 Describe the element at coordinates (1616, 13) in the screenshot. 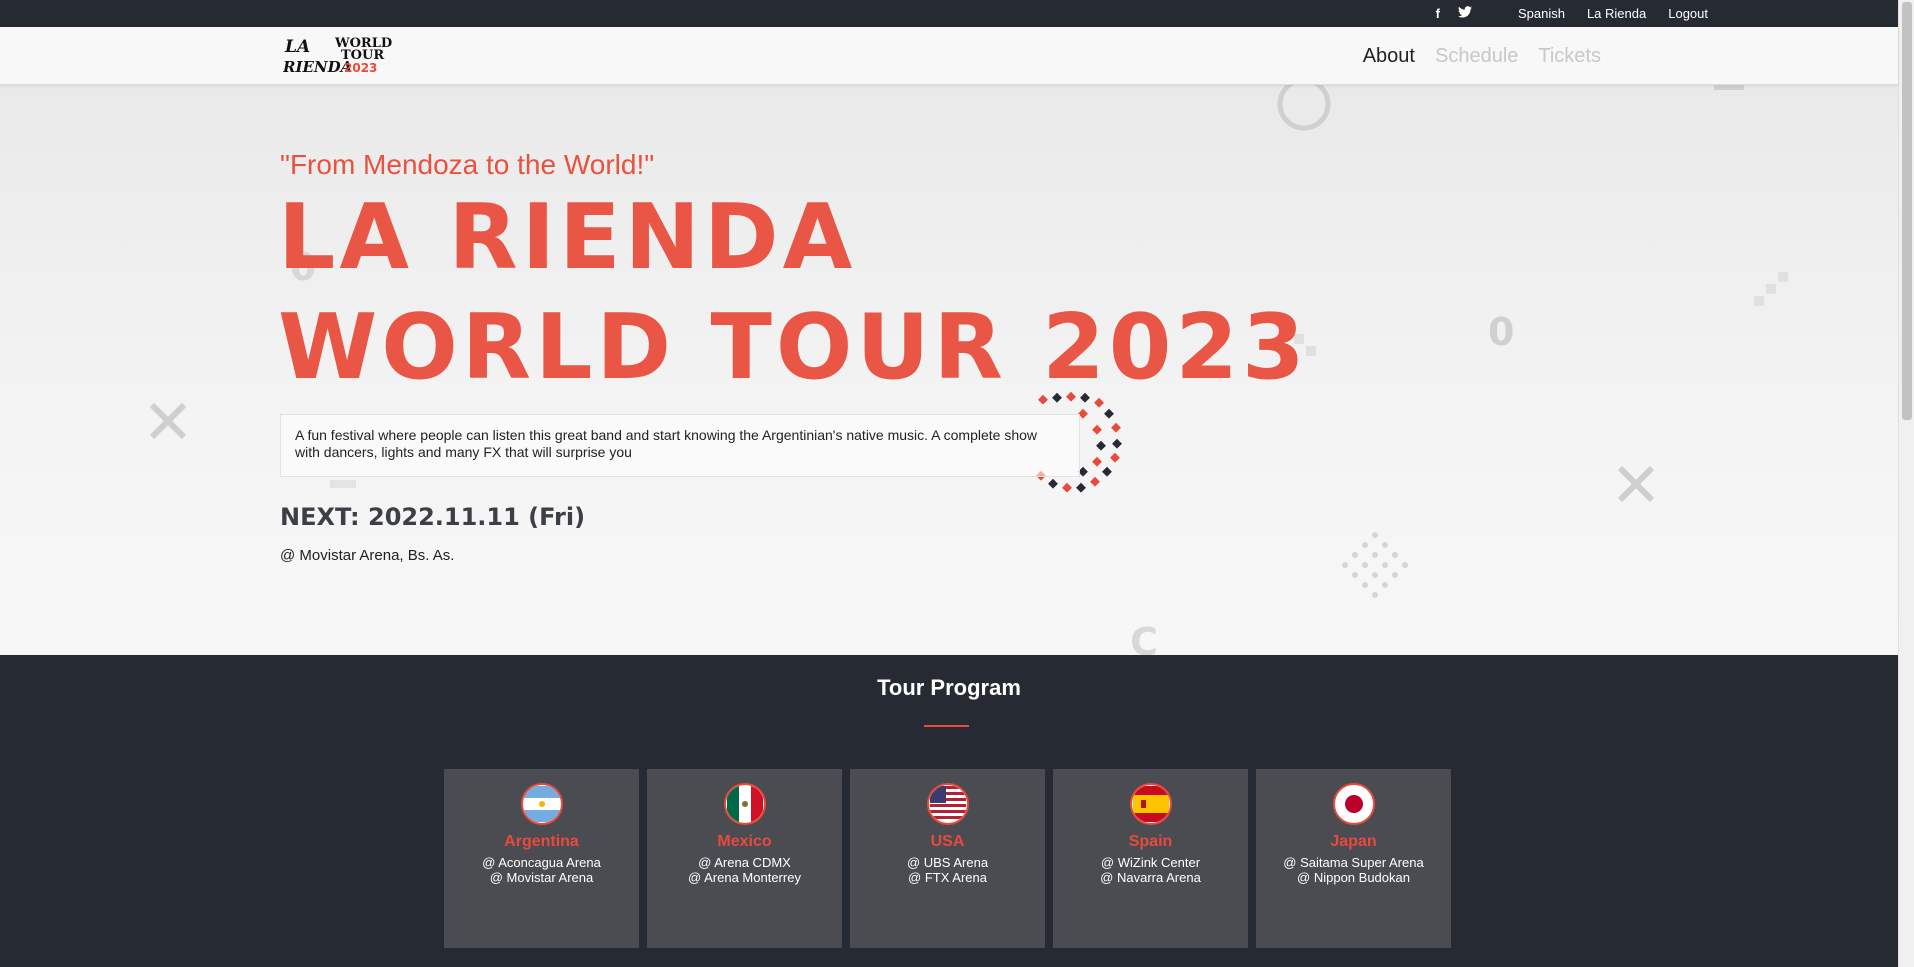

I see `band-link: La Rienda` at that location.